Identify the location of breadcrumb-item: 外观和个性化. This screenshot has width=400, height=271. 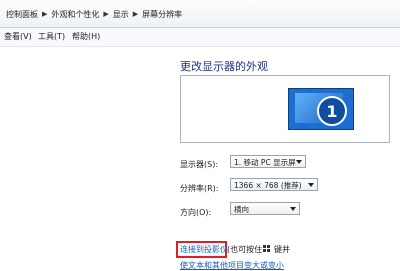
(75, 14).